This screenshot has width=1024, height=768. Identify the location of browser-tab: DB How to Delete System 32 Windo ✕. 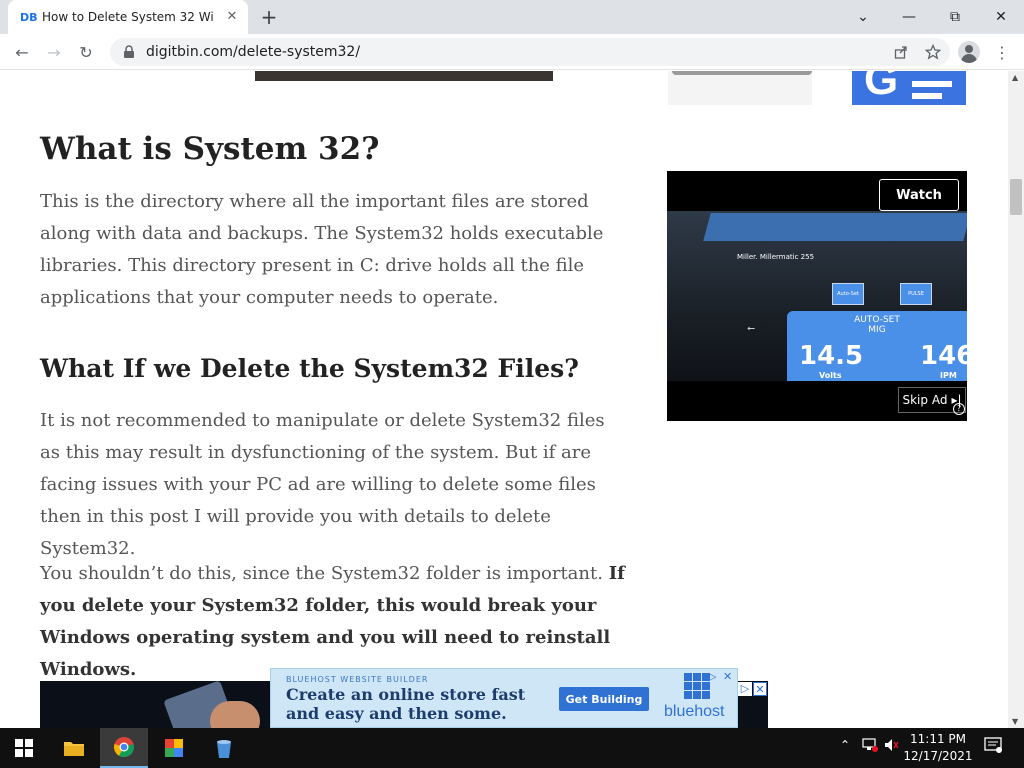
(128, 17).